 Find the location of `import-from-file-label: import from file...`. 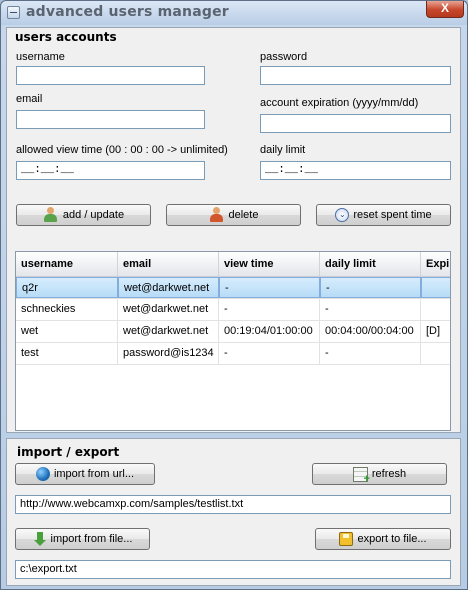

import-from-file-label: import from file... is located at coordinates (91, 539).